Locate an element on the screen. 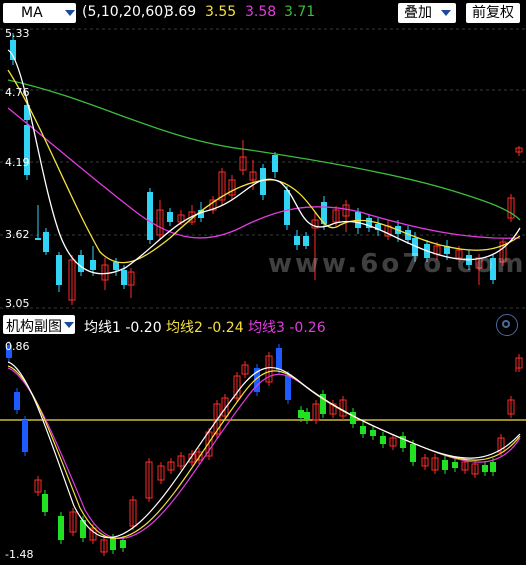 Image resolution: width=526 pixels, height=565 pixels. price-axis-label: 4.19 is located at coordinates (17, 162).